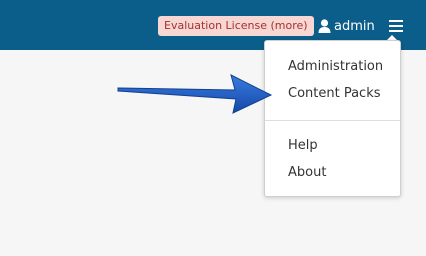 This screenshot has width=426, height=256. What do you see at coordinates (303, 146) in the screenshot?
I see `menu-item-help: Help` at bounding box center [303, 146].